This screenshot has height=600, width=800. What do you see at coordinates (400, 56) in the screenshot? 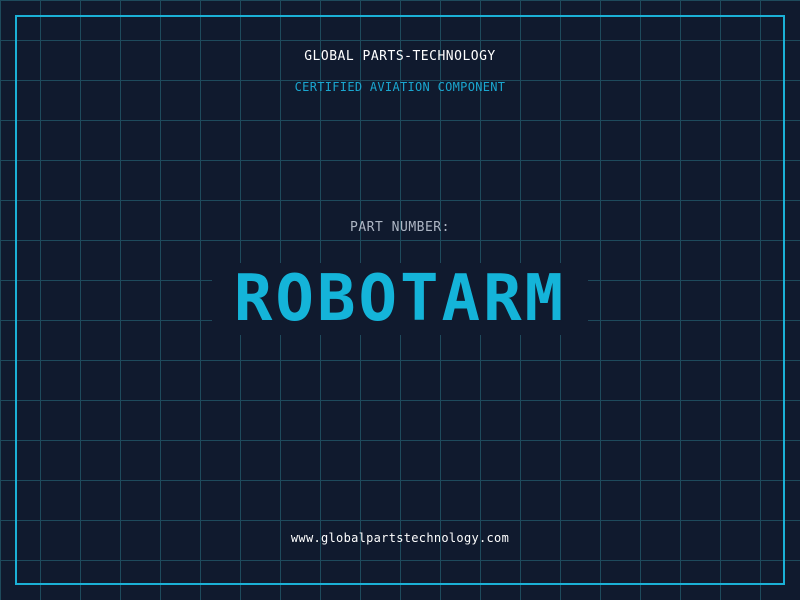
I see `brand-name: GLOBAL PARTS-TECHNOLOGY` at bounding box center [400, 56].